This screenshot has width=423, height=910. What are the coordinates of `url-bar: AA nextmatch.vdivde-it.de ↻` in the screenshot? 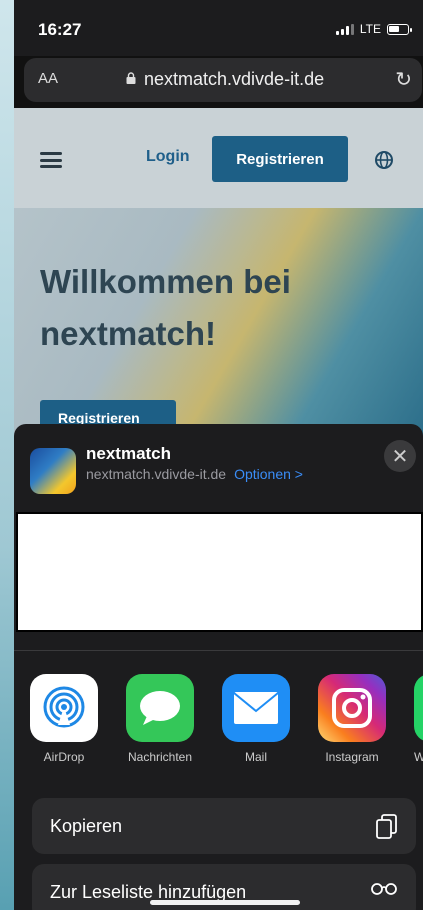 It's located at (223, 80).